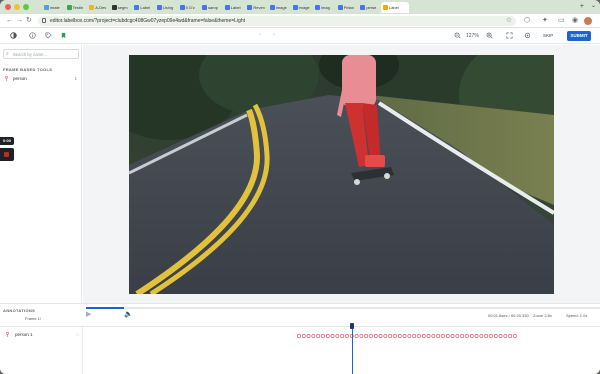 This screenshot has height=374, width=600. Describe the element at coordinates (274, 35) in the screenshot. I see `redo-icon: ›` at that location.